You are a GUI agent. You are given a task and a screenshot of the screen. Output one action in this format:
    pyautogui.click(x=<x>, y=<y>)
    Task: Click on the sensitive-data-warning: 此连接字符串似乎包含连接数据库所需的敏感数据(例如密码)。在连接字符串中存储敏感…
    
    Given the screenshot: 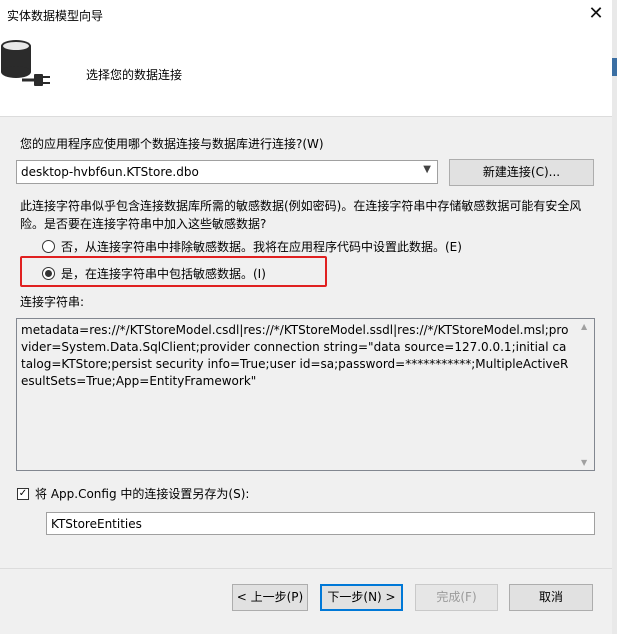 What is the action you would take?
    pyautogui.click(x=301, y=215)
    